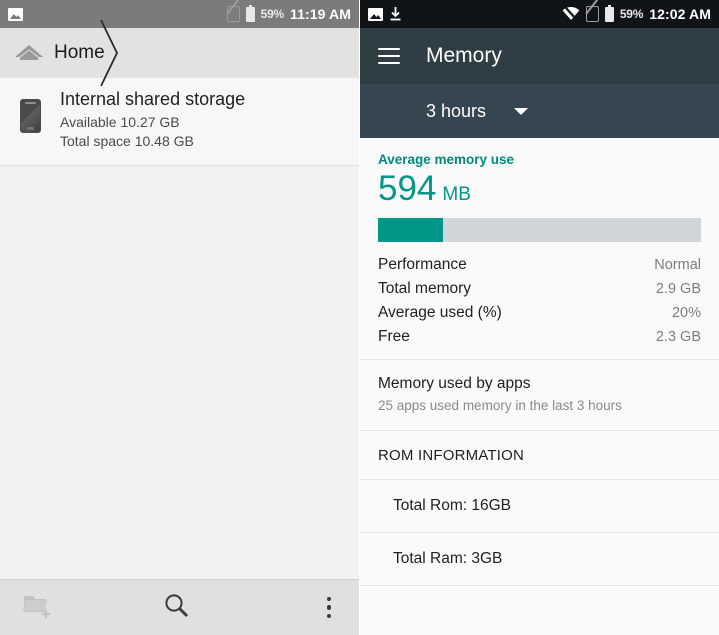  Describe the element at coordinates (440, 312) in the screenshot. I see `stat-key: Average used (%)` at that location.